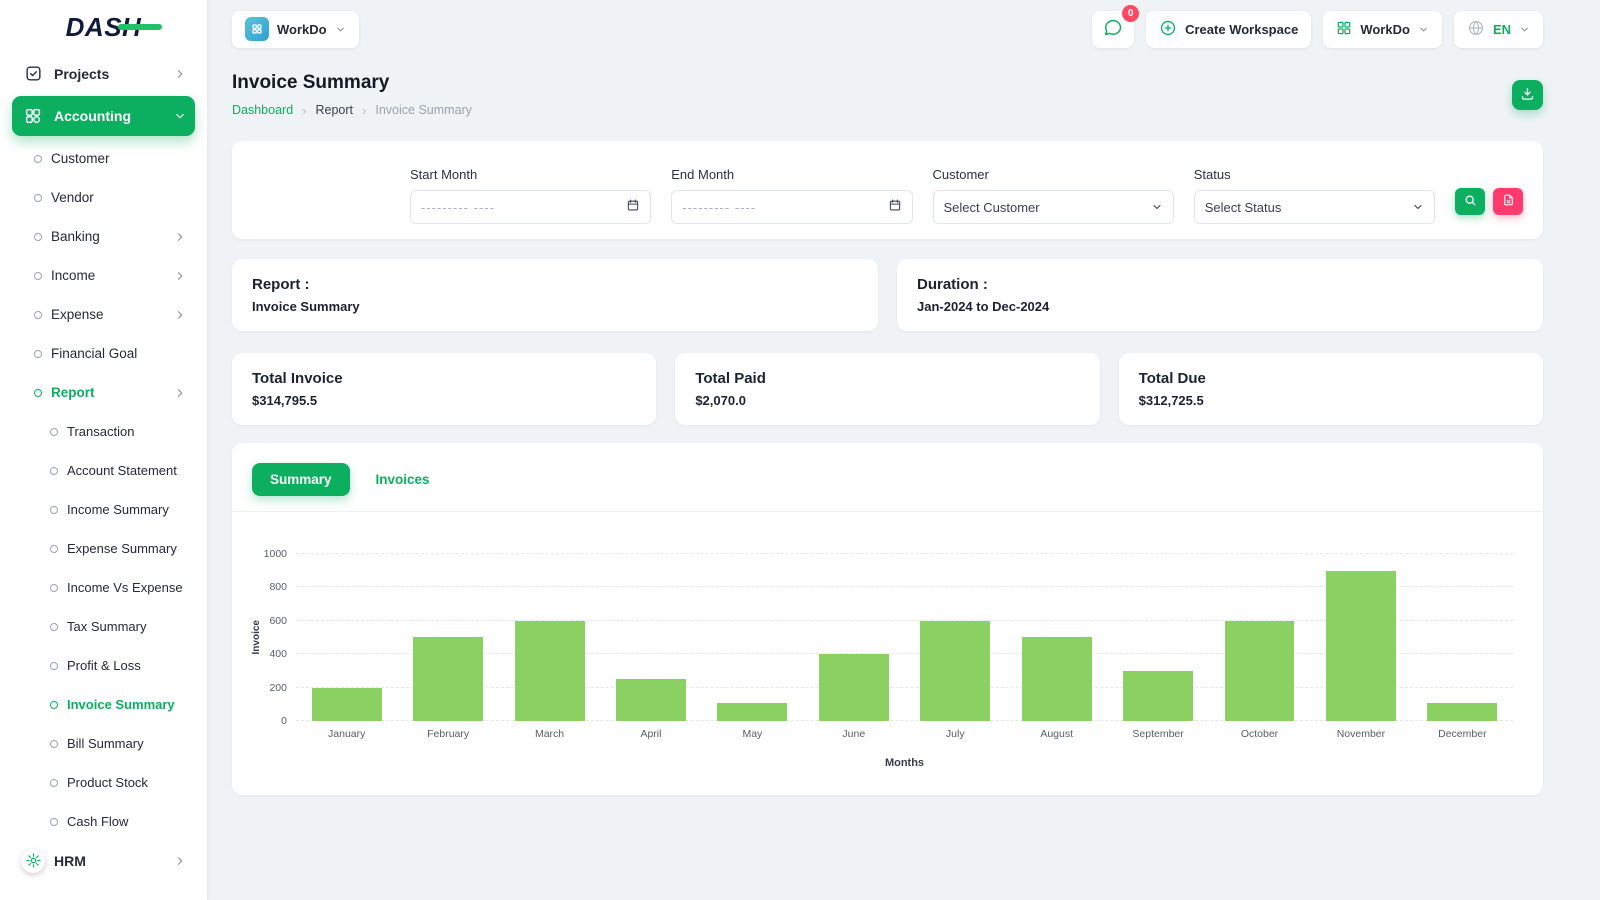 Image resolution: width=1600 pixels, height=900 pixels. I want to click on chart-tabs: Summary Invoices, so click(887, 479).